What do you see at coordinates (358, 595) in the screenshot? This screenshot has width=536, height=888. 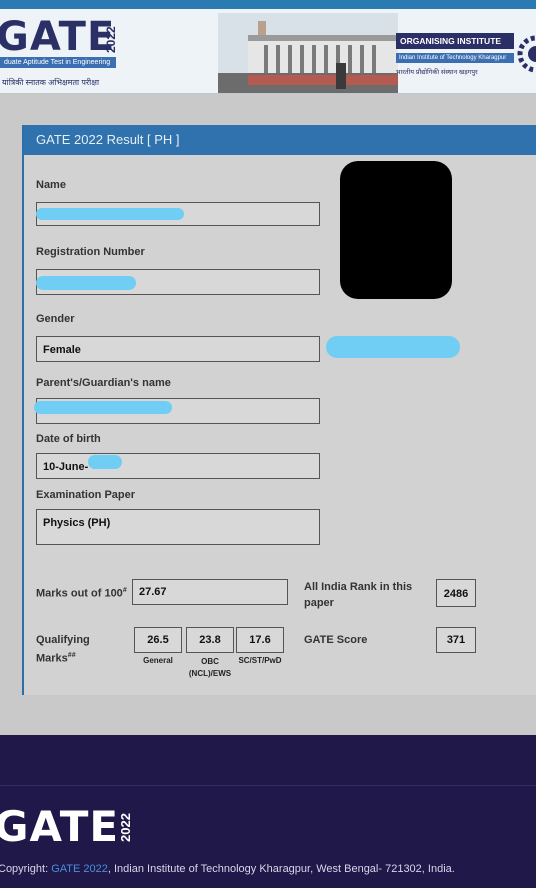 I see `rank-label: All India Rank in this paper` at bounding box center [358, 595].